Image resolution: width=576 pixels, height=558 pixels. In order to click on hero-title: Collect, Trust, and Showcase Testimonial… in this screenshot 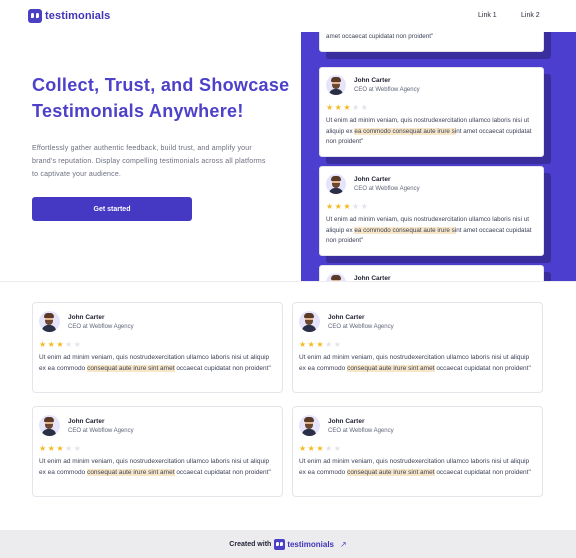, I will do `click(161, 98)`.